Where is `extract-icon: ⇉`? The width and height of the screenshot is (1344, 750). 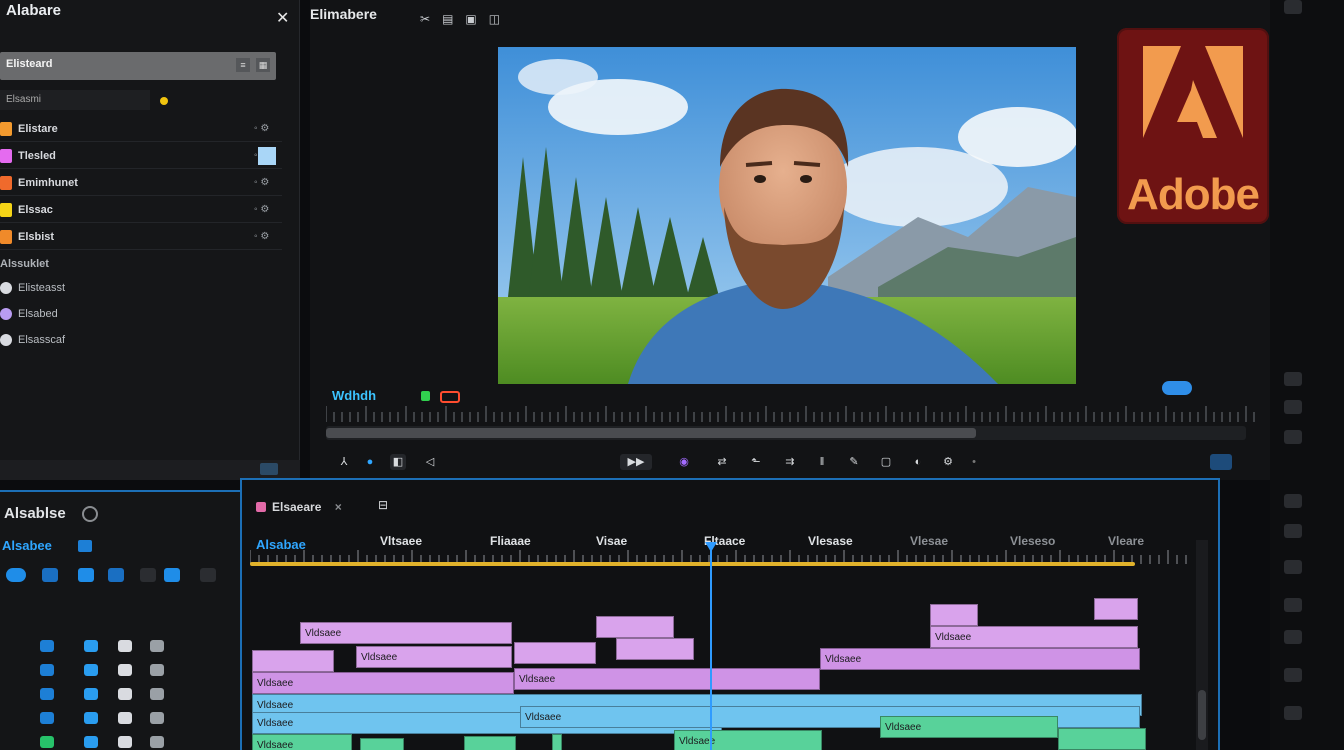
extract-icon: ⇉ is located at coordinates (790, 462).